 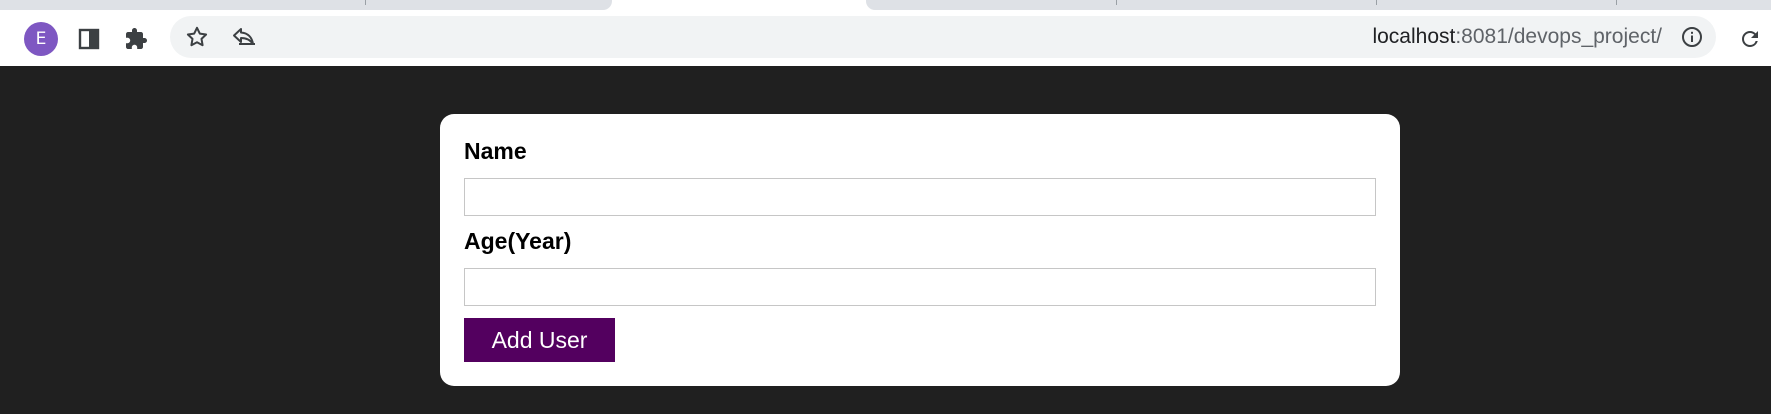 I want to click on side-panel-icon, so click(x=89, y=39).